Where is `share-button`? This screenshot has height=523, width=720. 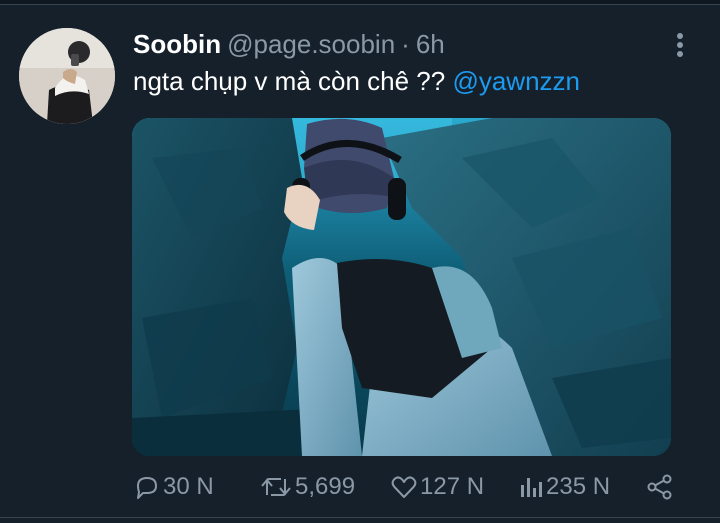
share-button is located at coordinates (660, 487).